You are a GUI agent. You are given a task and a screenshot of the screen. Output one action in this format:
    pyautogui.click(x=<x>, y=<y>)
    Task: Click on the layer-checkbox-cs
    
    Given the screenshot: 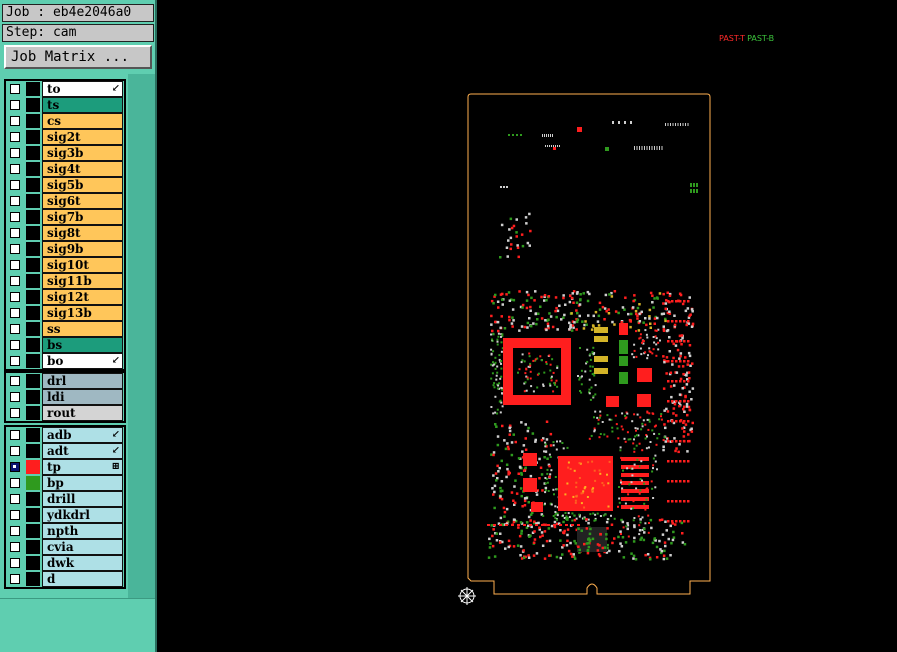 What is the action you would take?
    pyautogui.click(x=15, y=121)
    